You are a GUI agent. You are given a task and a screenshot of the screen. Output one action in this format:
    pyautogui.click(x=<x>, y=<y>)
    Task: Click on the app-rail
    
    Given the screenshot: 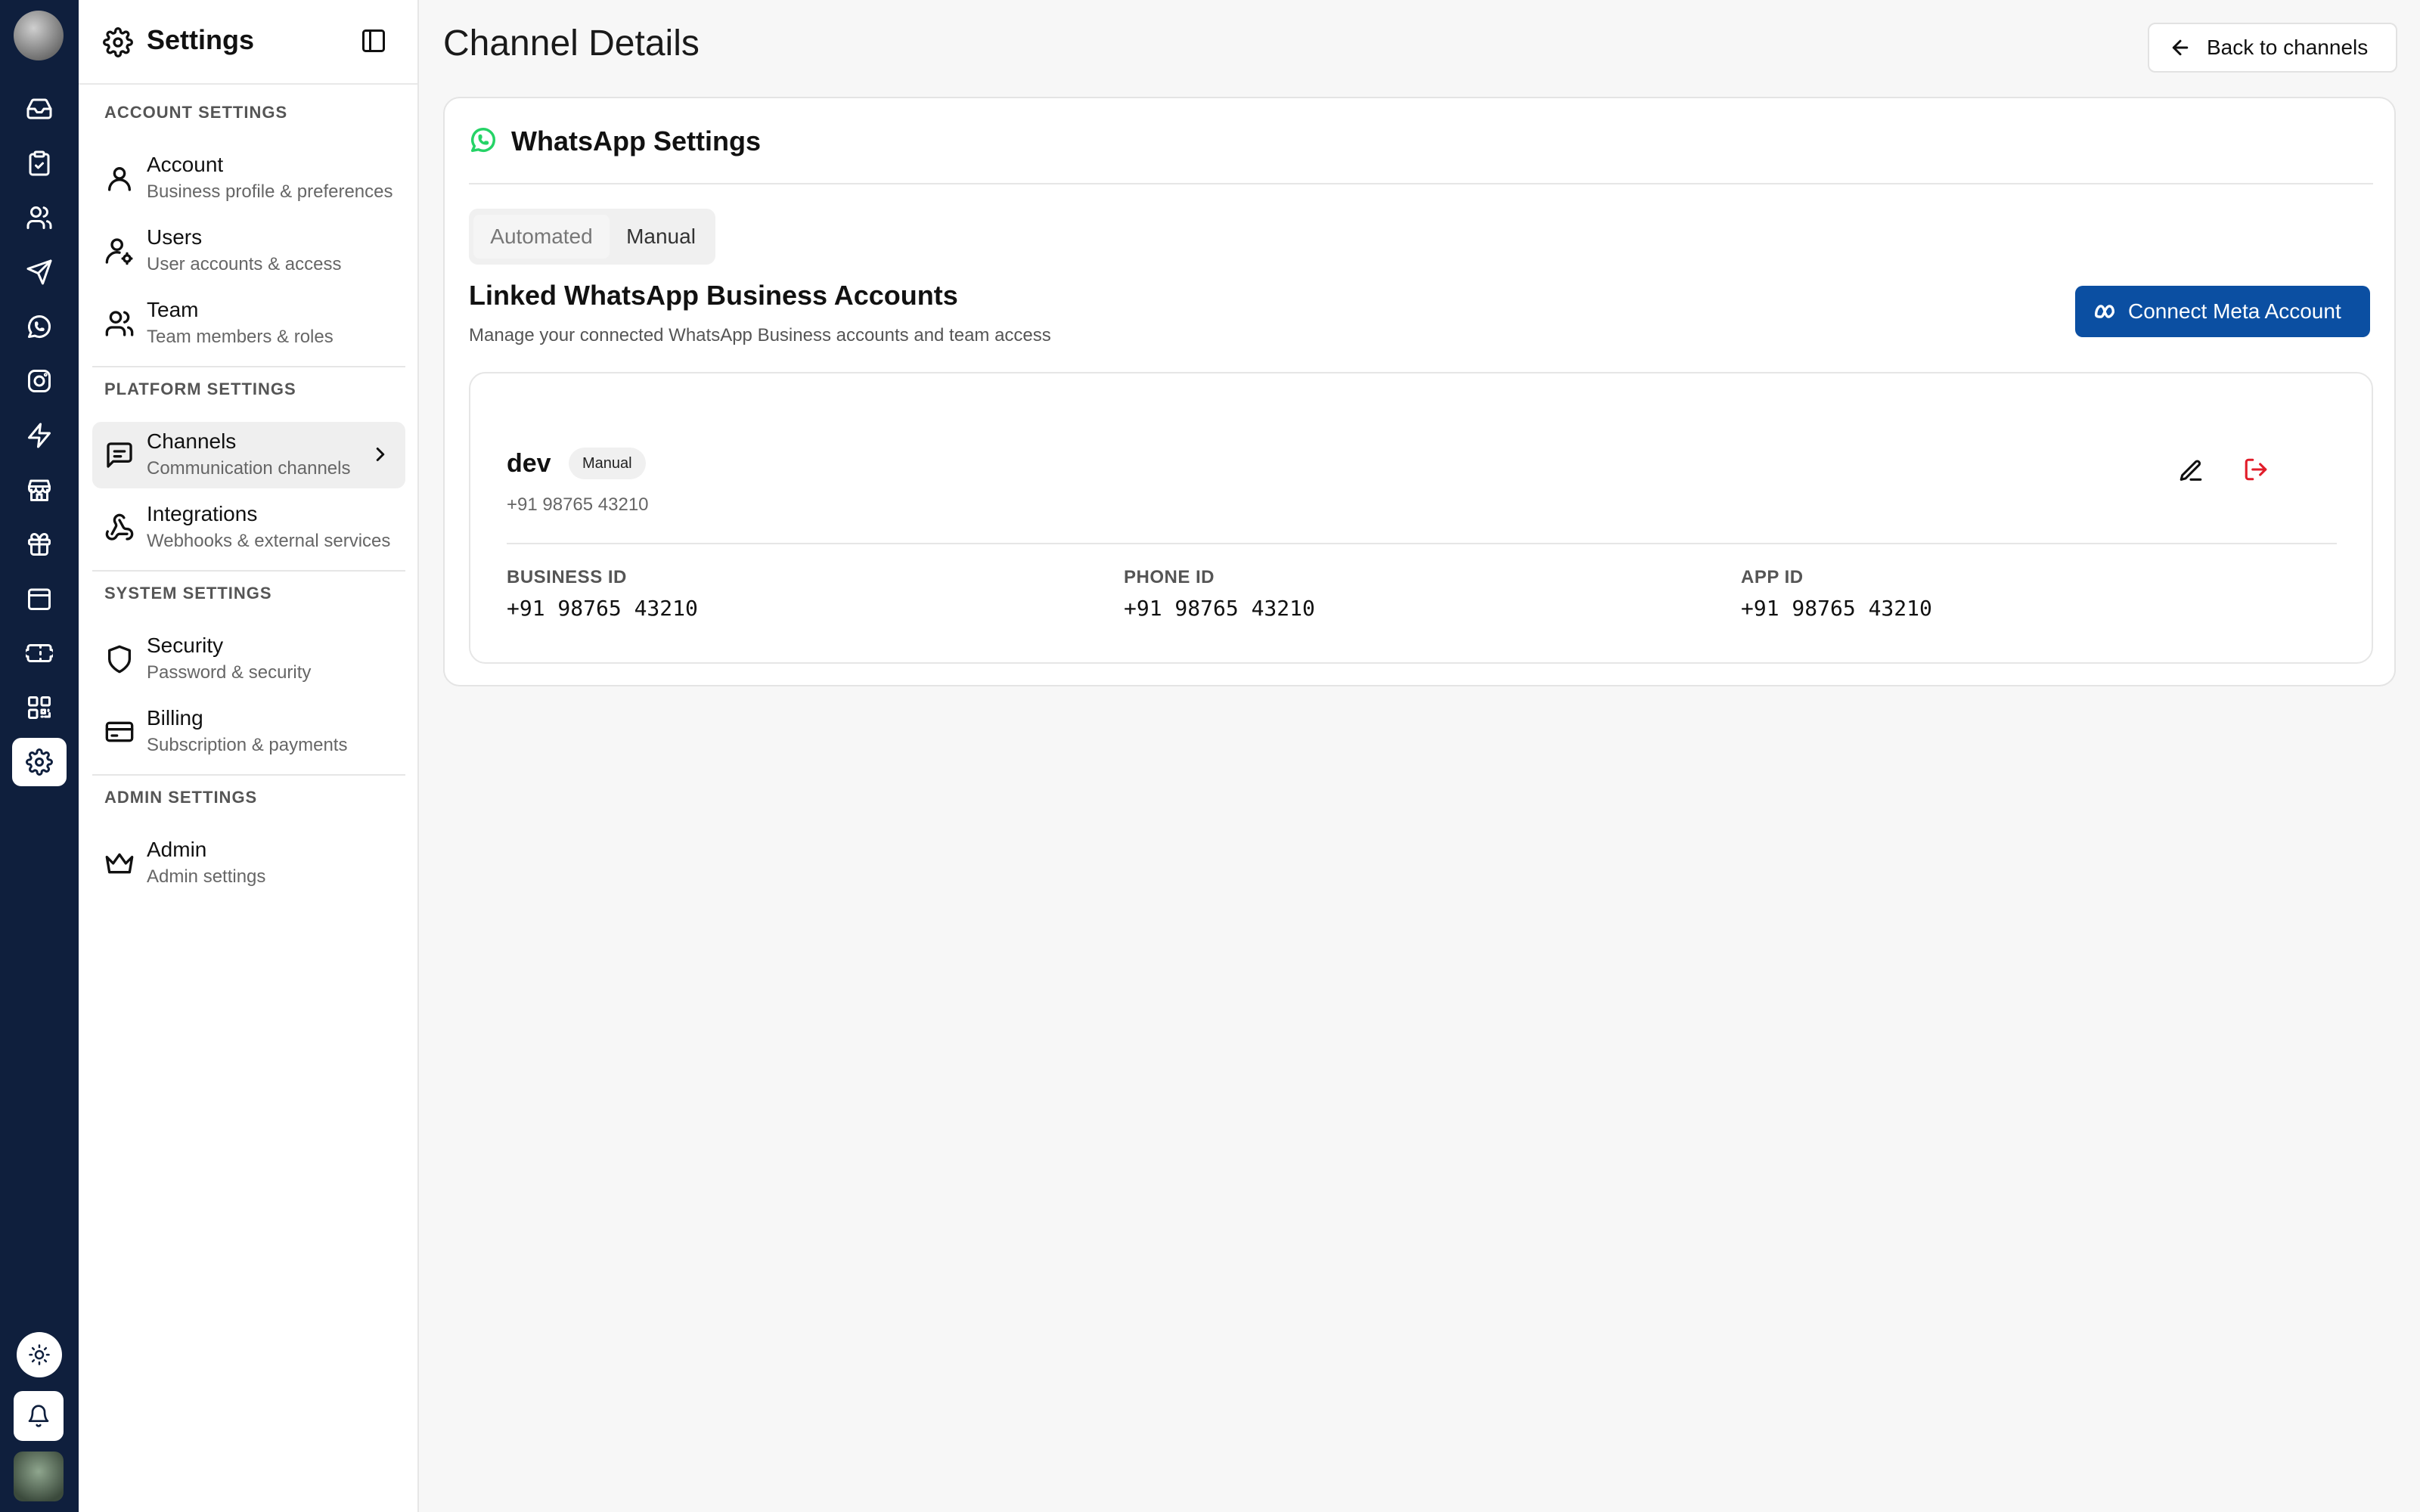 What is the action you would take?
    pyautogui.click(x=39, y=756)
    